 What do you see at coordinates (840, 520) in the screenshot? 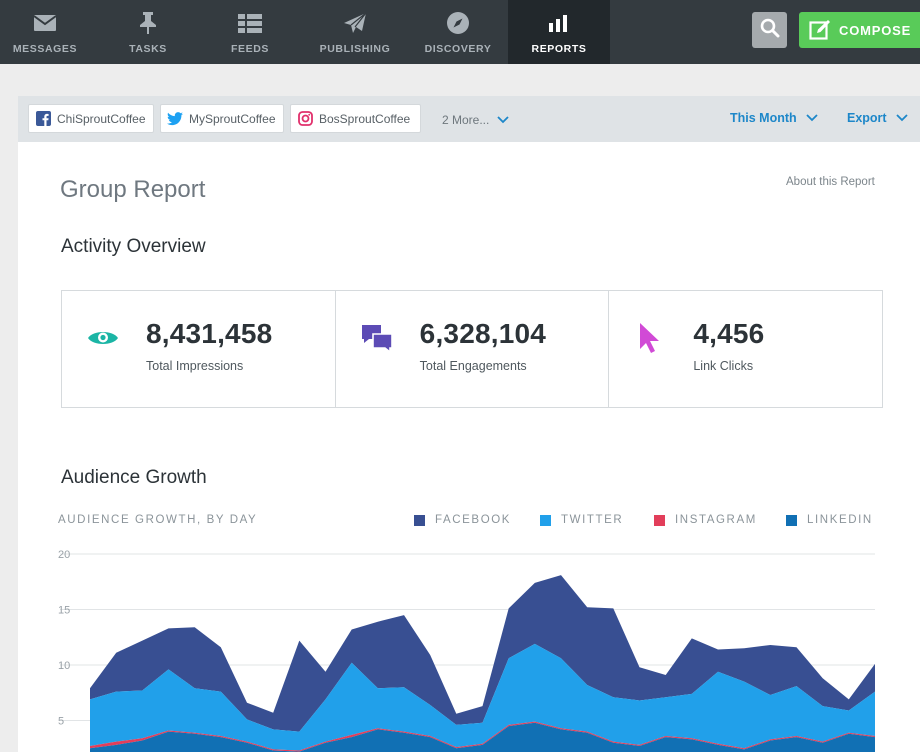
I see `legend-label: LINKEDIN` at bounding box center [840, 520].